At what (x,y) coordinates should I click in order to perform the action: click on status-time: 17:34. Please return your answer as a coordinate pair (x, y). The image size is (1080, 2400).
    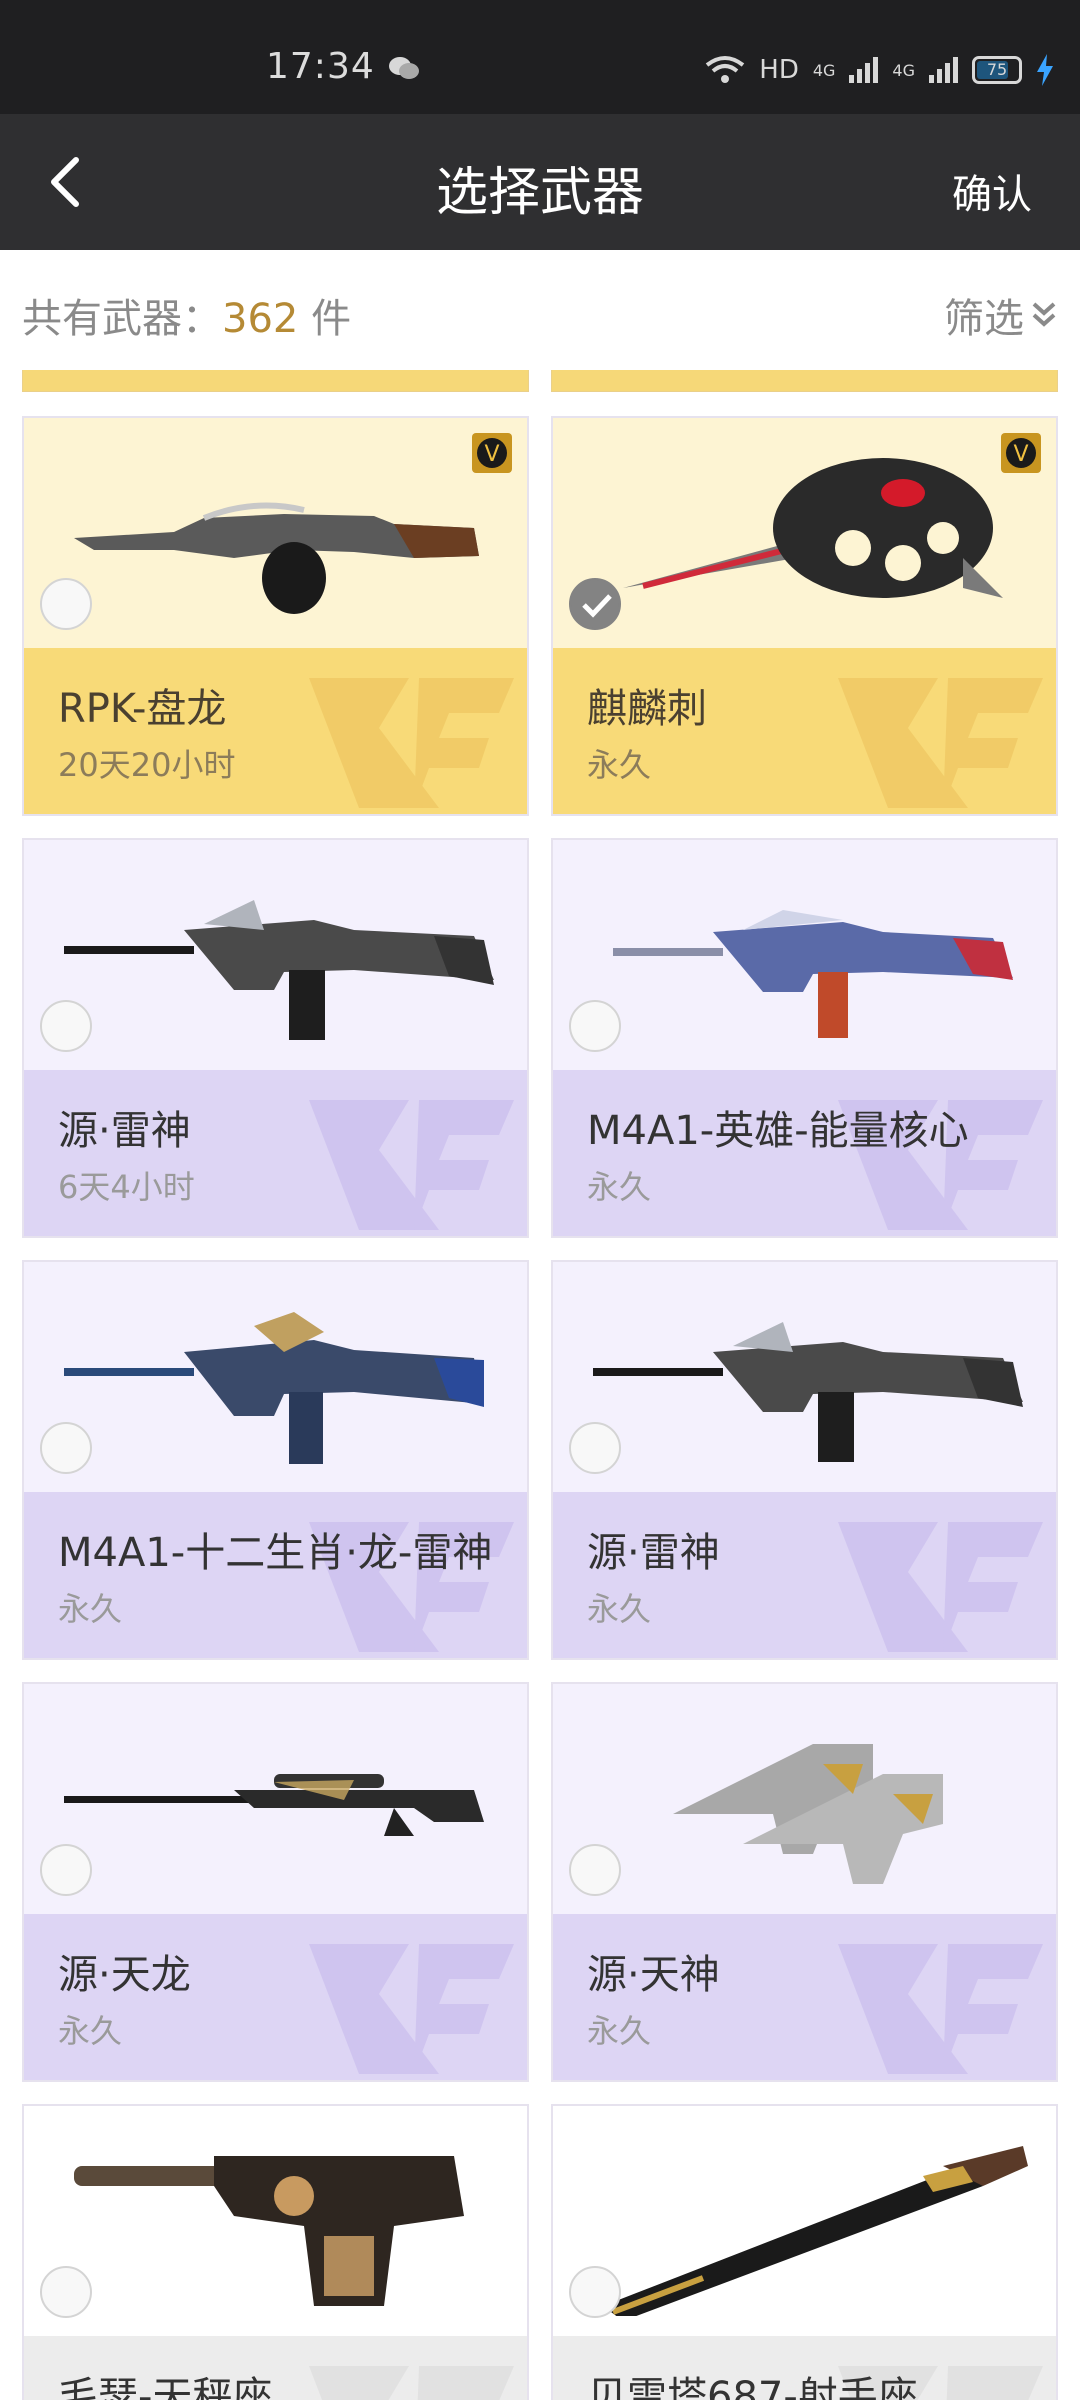
    Looking at the image, I should click on (320, 66).